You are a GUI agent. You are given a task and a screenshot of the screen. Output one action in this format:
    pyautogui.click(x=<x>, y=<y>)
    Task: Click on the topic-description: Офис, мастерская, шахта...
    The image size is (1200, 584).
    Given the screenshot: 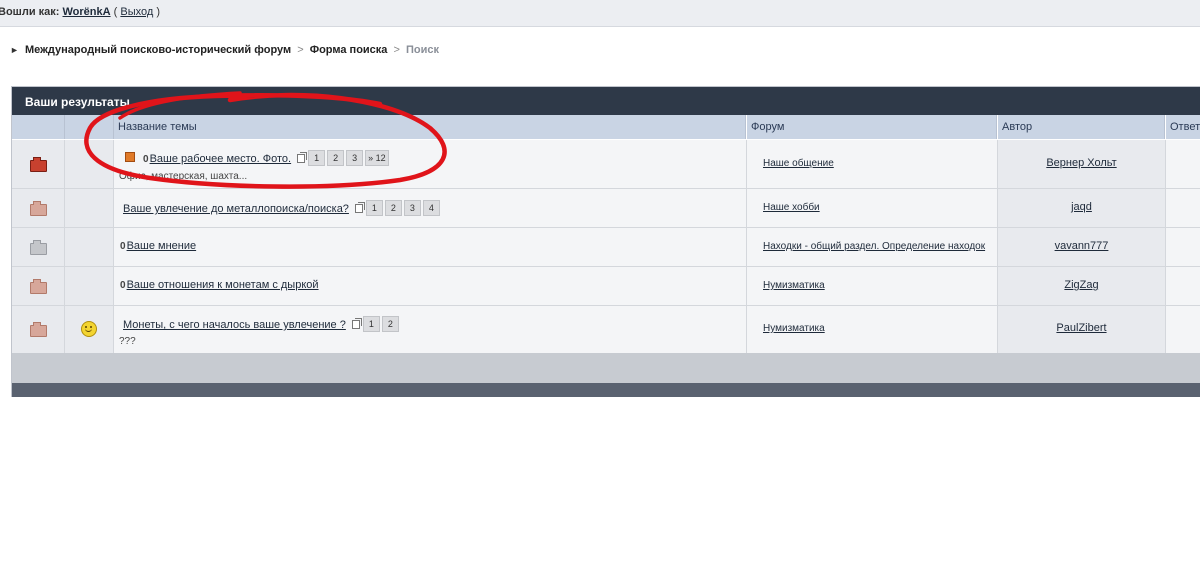 What is the action you would take?
    pyautogui.click(x=183, y=176)
    